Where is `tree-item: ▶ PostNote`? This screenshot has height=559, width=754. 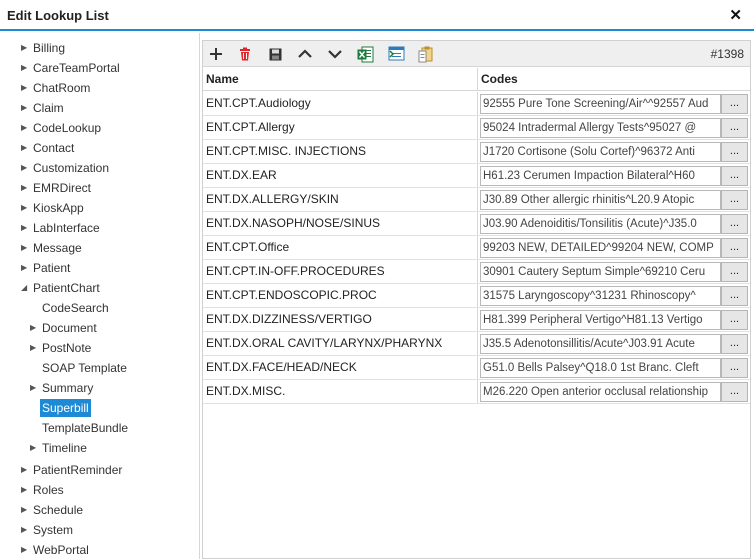 tree-item: ▶ PostNote is located at coordinates (61, 348).